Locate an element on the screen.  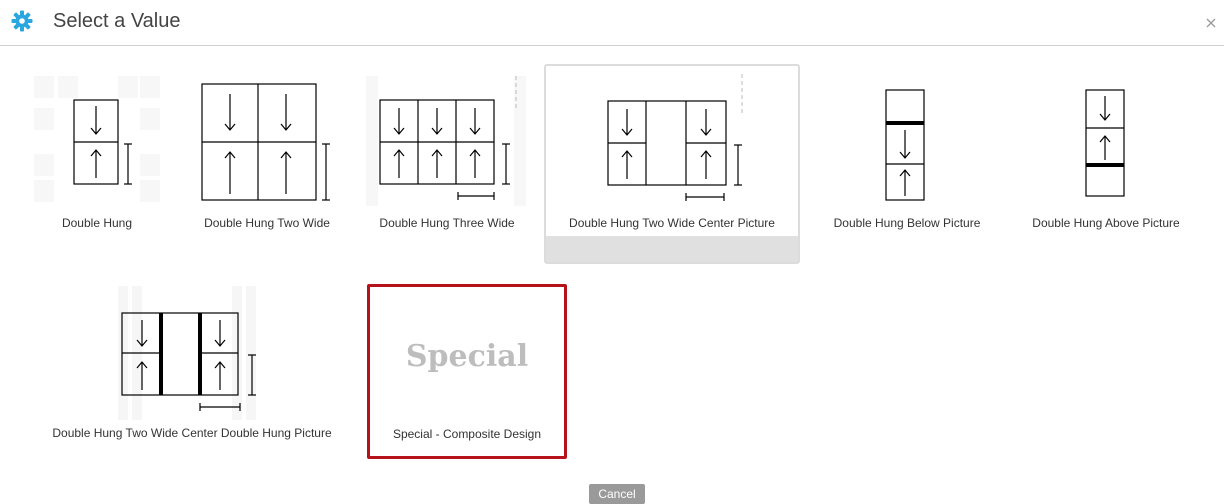
option-double-hung-above-picture: Double Hung Above Picture is located at coordinates (1106, 164).